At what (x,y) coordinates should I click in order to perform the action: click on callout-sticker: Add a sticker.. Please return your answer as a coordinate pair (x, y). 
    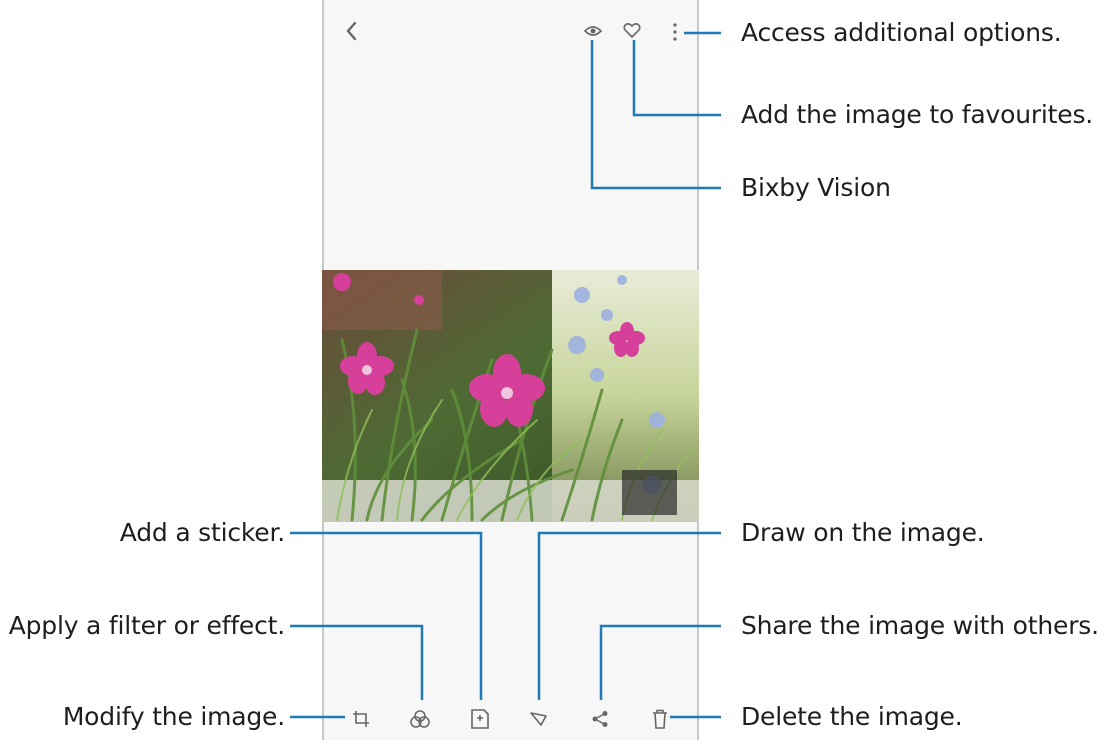
    Looking at the image, I should click on (202, 532).